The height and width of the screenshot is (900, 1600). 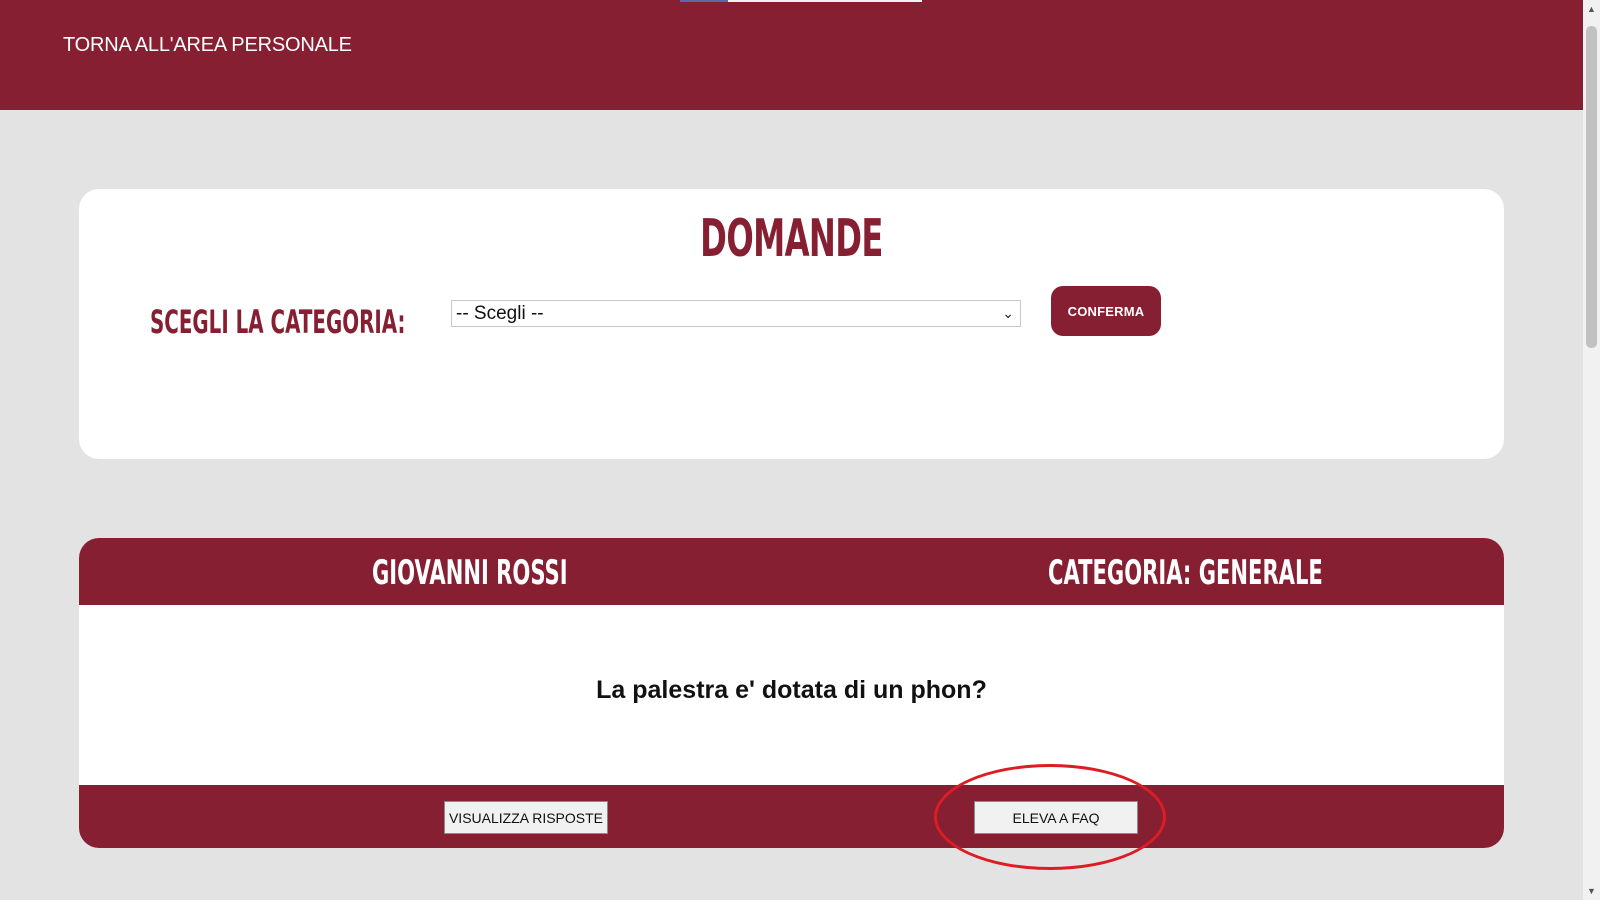 I want to click on scrollbar-thumb, so click(x=1591, y=187).